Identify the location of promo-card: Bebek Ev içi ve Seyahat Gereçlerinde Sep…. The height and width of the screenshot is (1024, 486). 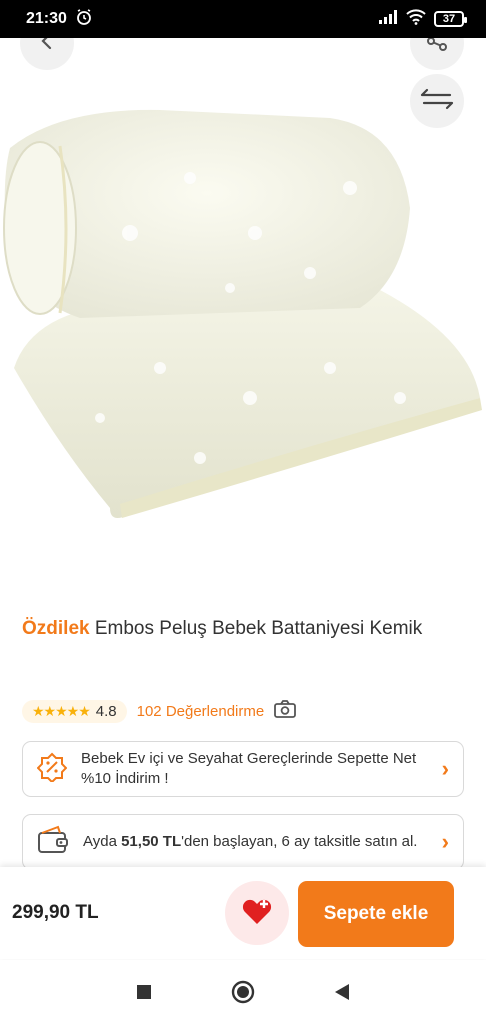
(243, 769).